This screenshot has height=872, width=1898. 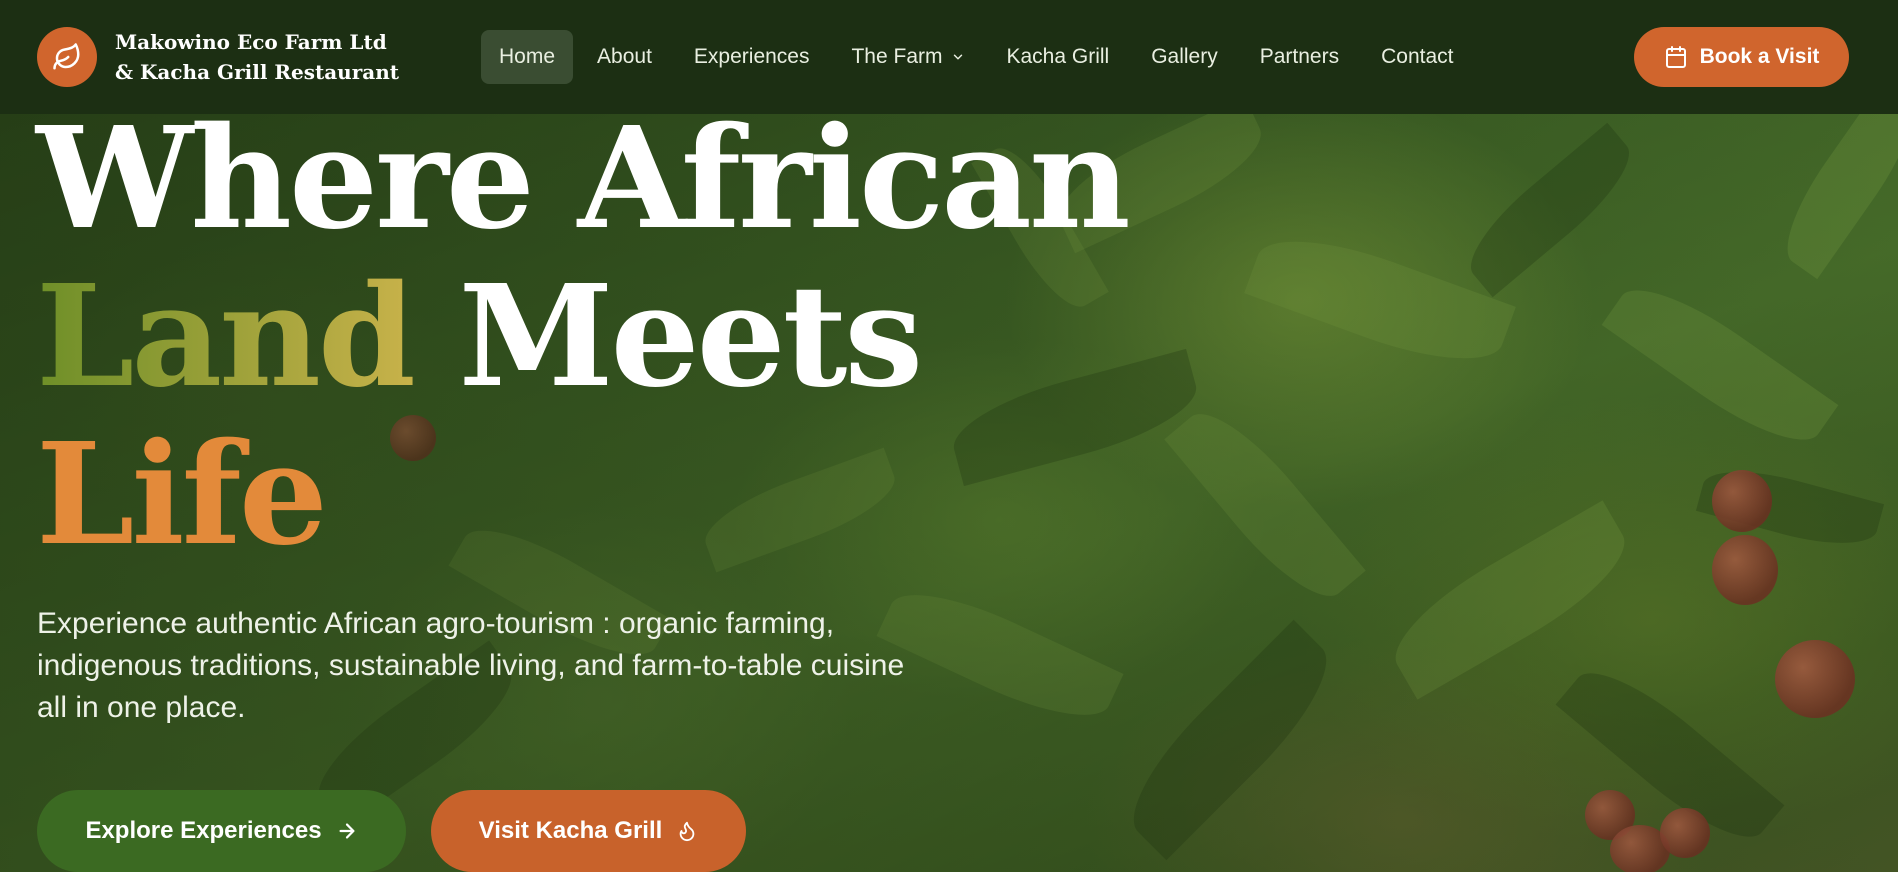 I want to click on arrow-right-icon, so click(x=347, y=831).